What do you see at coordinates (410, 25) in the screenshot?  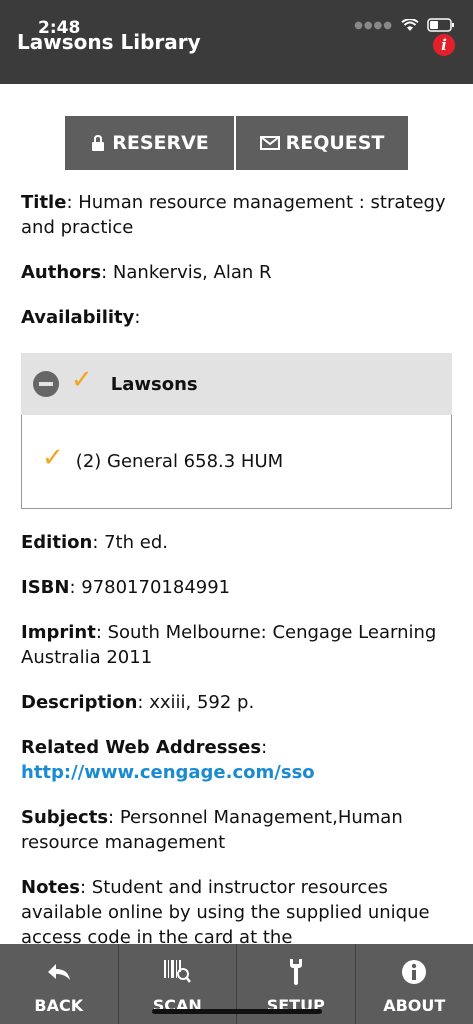 I see `wifi-icon` at bounding box center [410, 25].